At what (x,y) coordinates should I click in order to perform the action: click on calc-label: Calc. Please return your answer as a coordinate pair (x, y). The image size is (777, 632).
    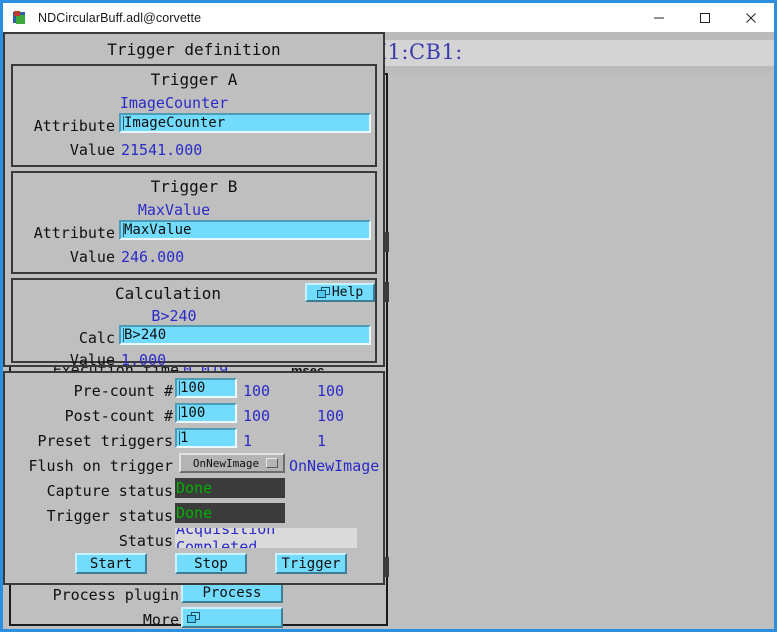
    Looking at the image, I should click on (96, 338).